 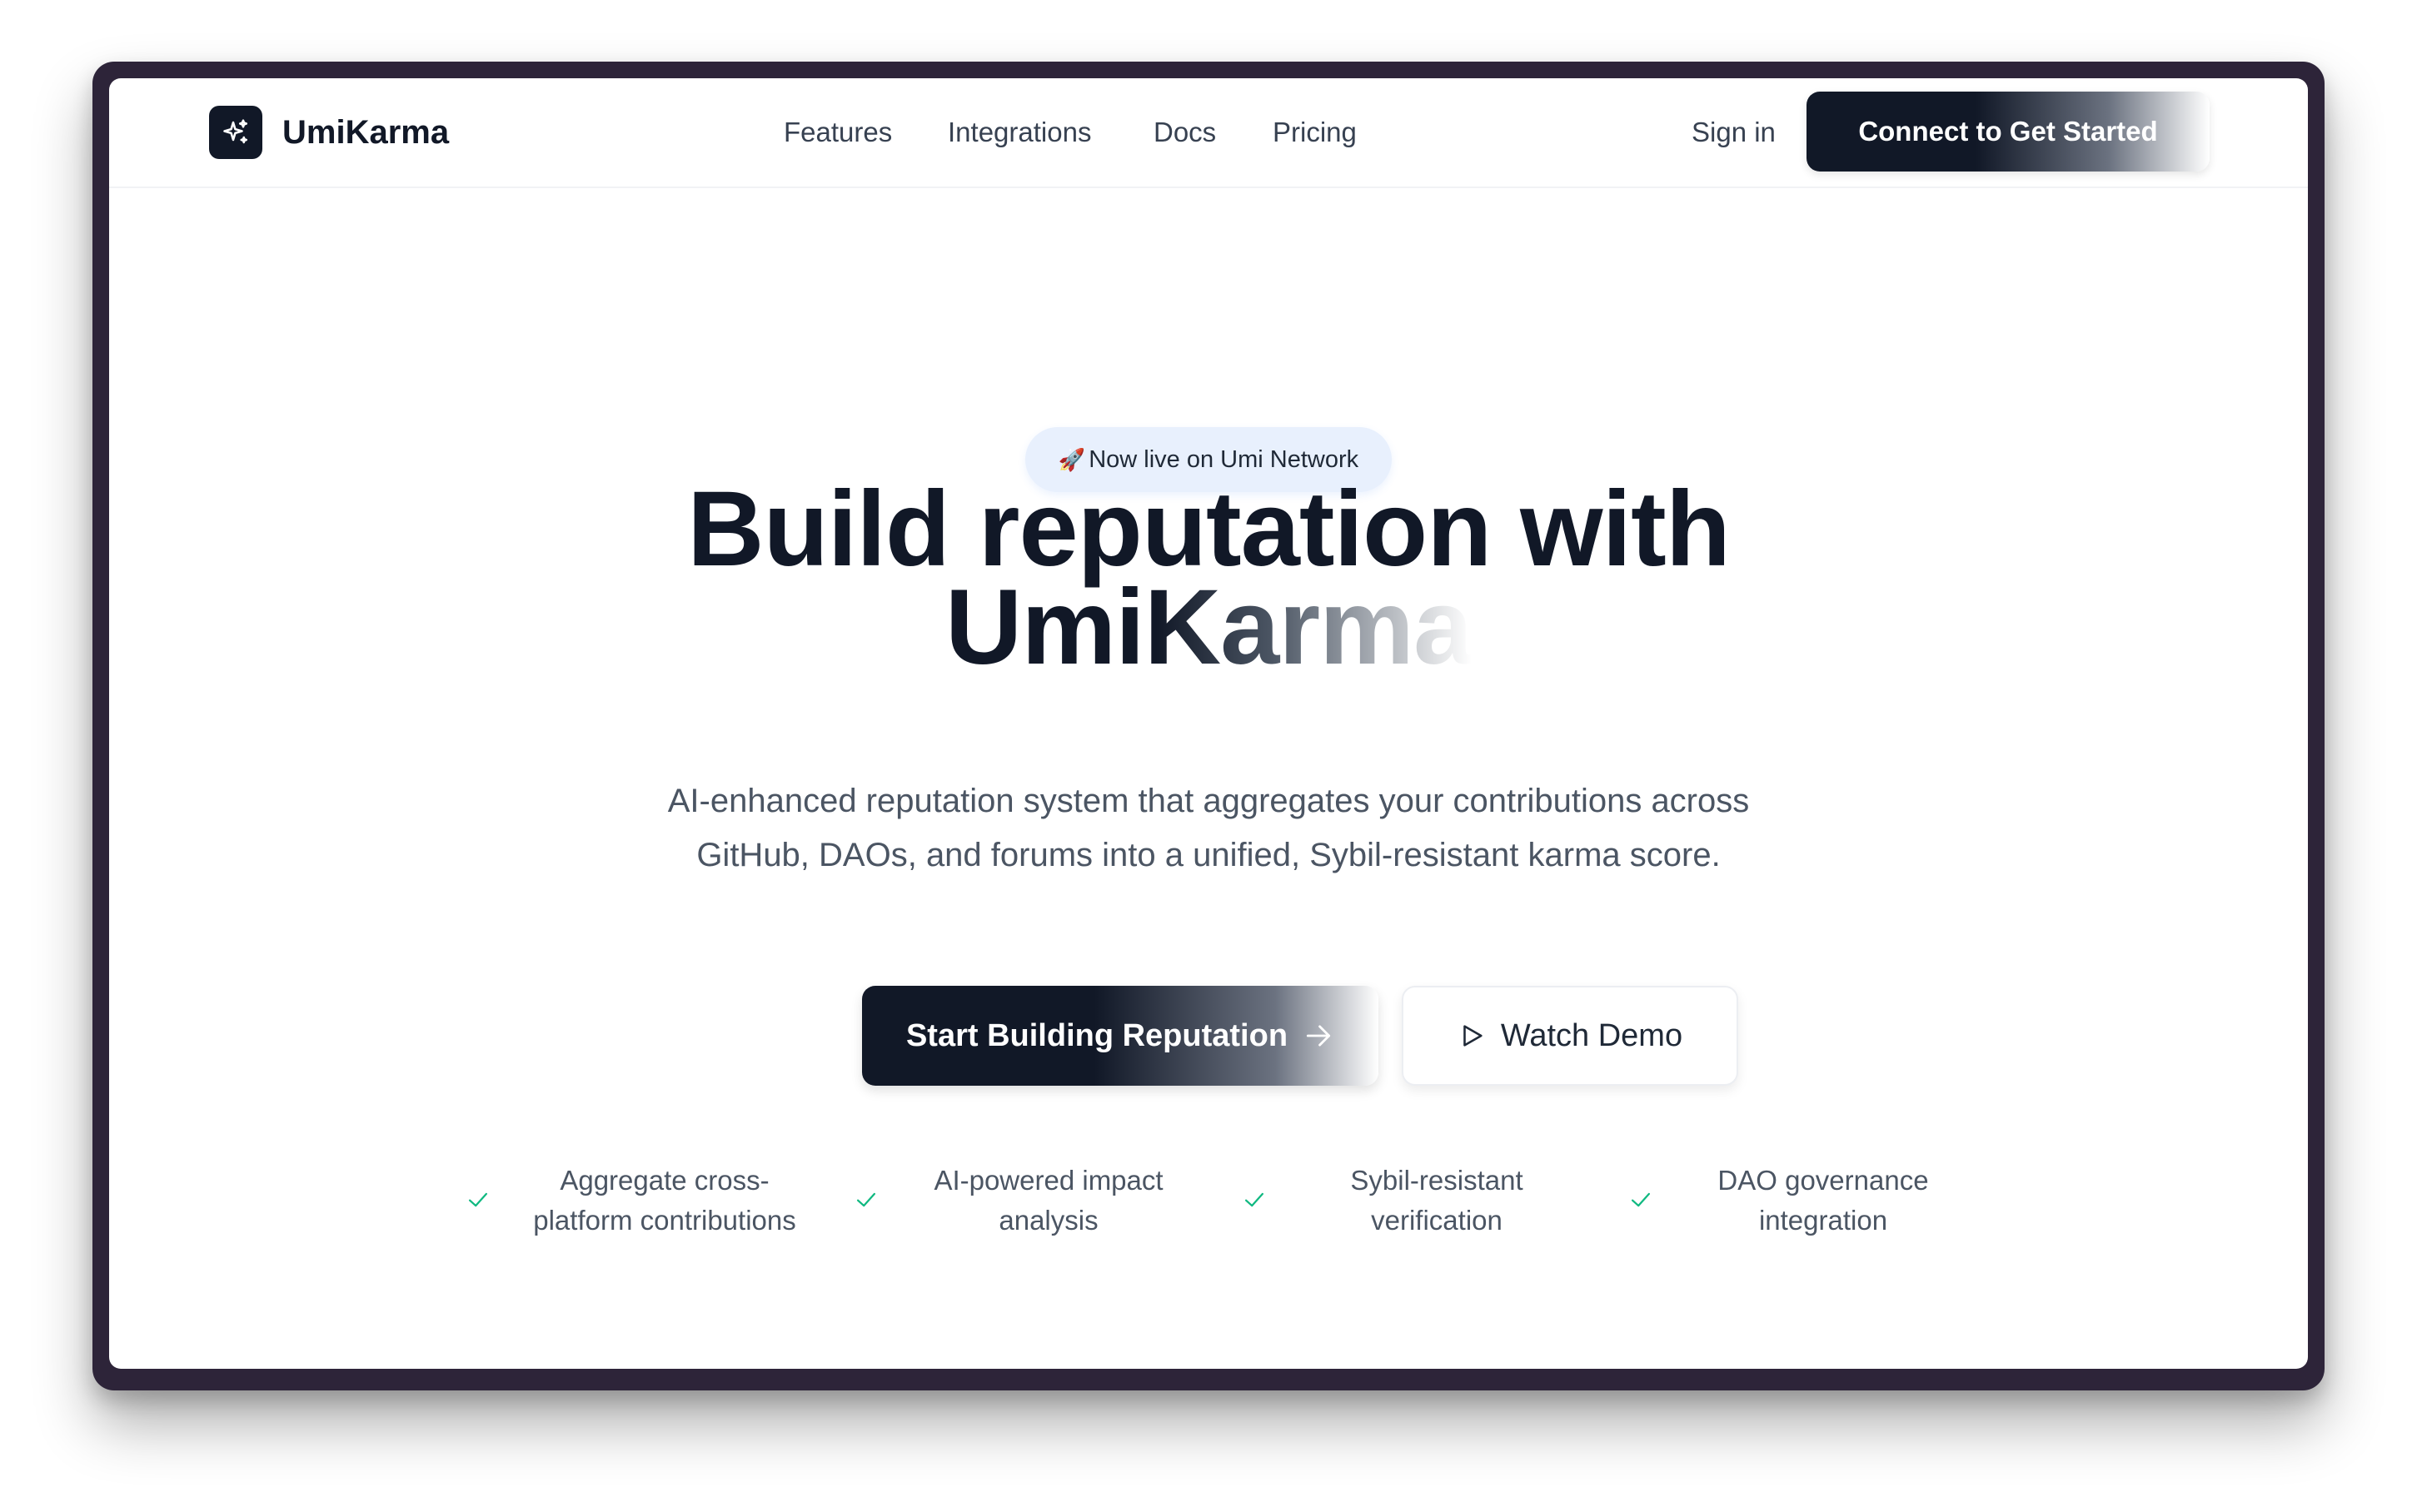 I want to click on feature-text: DAO governance integration, so click(x=1823, y=1201).